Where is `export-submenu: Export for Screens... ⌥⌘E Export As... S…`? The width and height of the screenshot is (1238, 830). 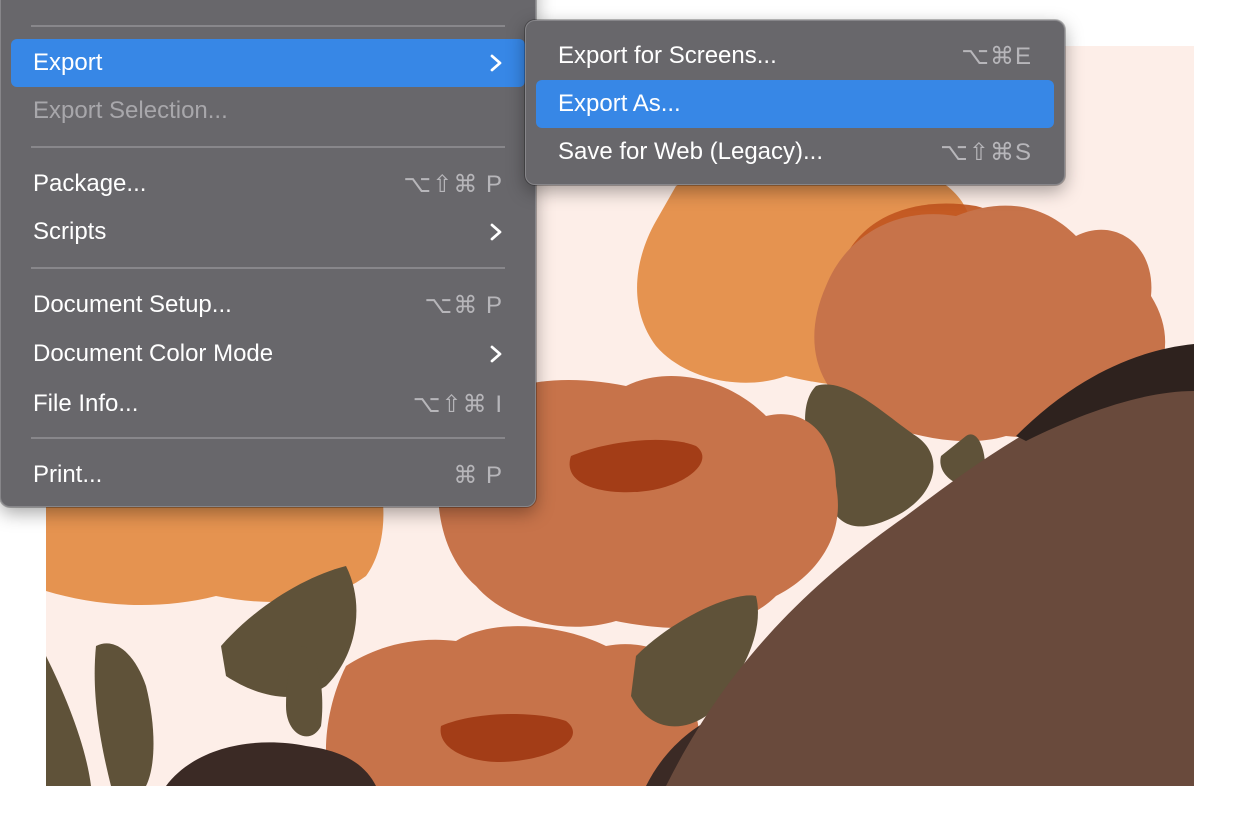
export-submenu: Export for Screens... ⌥⌘E Export As... S… is located at coordinates (795, 102).